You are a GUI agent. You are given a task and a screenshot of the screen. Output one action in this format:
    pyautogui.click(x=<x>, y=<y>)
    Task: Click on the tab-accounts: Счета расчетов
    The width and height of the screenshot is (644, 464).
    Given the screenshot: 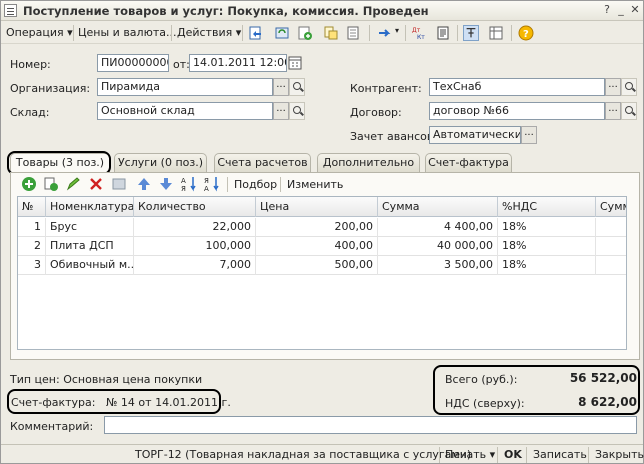 What is the action you would take?
    pyautogui.click(x=262, y=162)
    